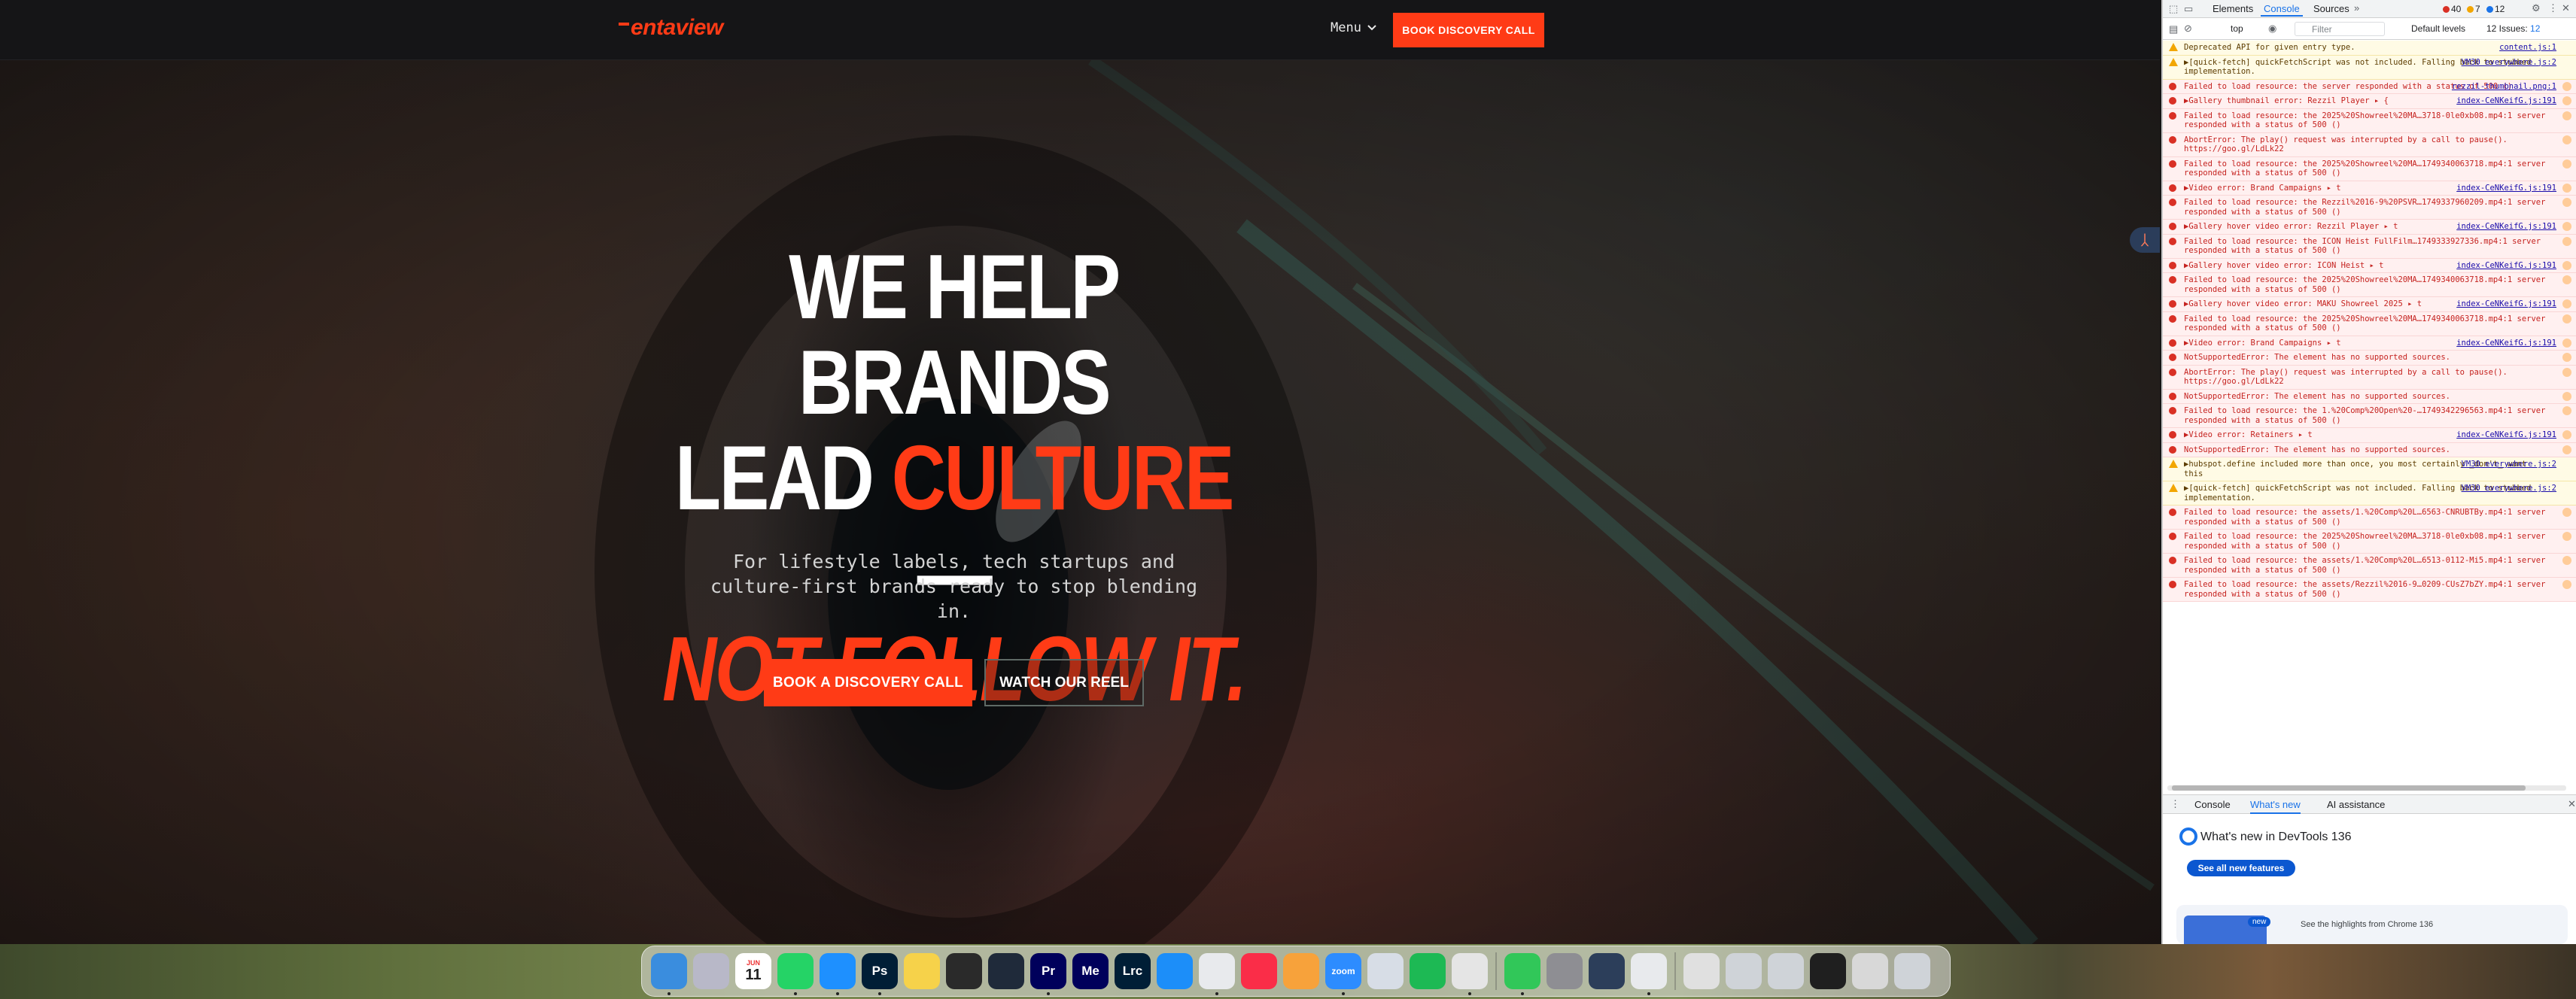 The width and height of the screenshot is (2576, 999). Describe the element at coordinates (2572, 804) in the screenshot. I see `drawer-close-icon: ✕` at that location.